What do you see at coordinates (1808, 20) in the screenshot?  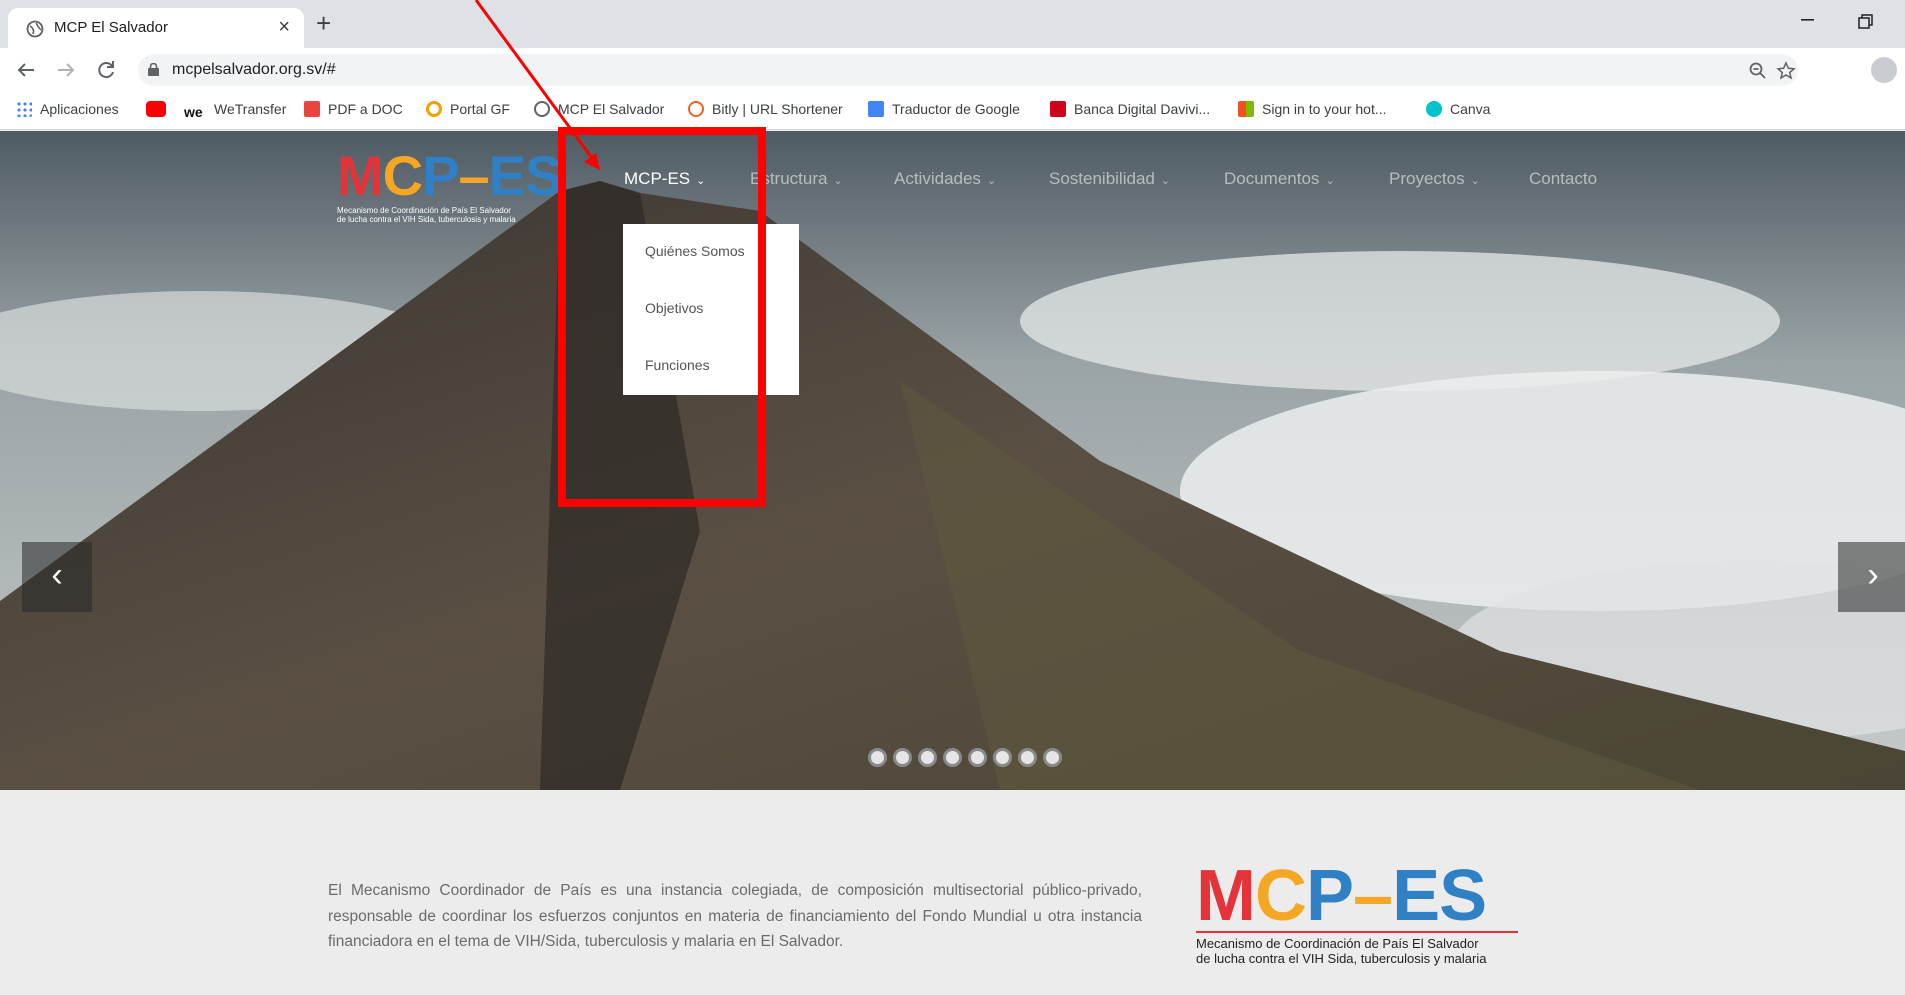 I see `minimize-icon` at bounding box center [1808, 20].